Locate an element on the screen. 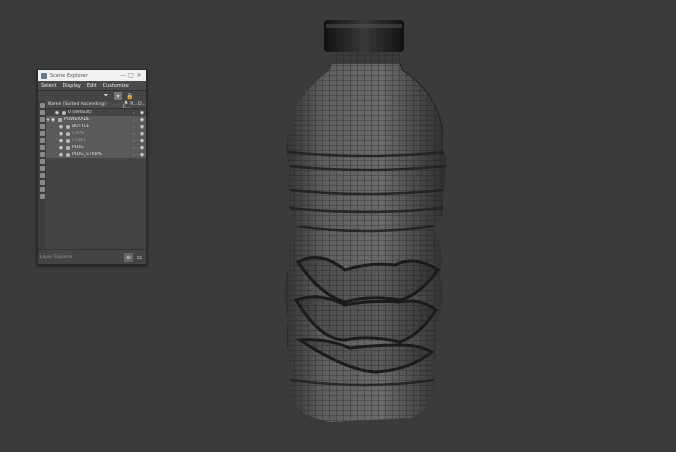  menu-edit: Edit is located at coordinates (92, 86).